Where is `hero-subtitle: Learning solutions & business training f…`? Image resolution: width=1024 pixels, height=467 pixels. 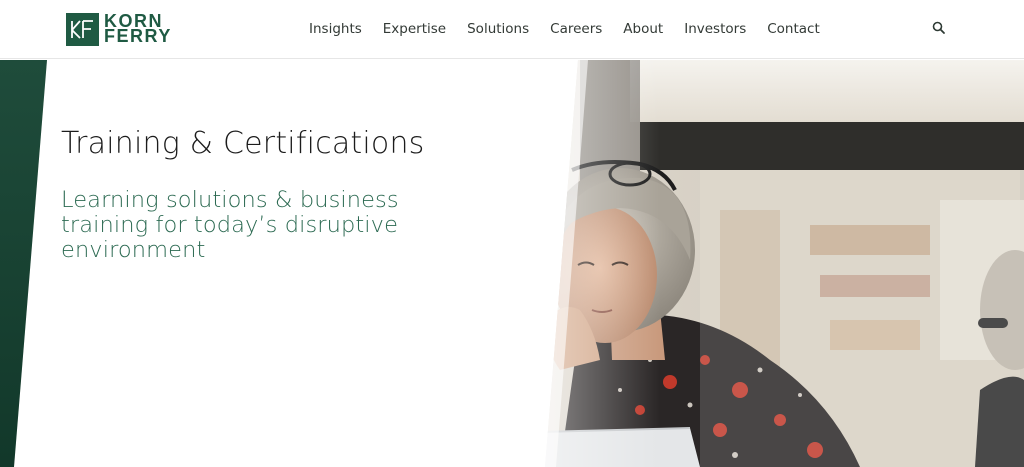 hero-subtitle: Learning solutions & business training f… is located at coordinates (230, 225).